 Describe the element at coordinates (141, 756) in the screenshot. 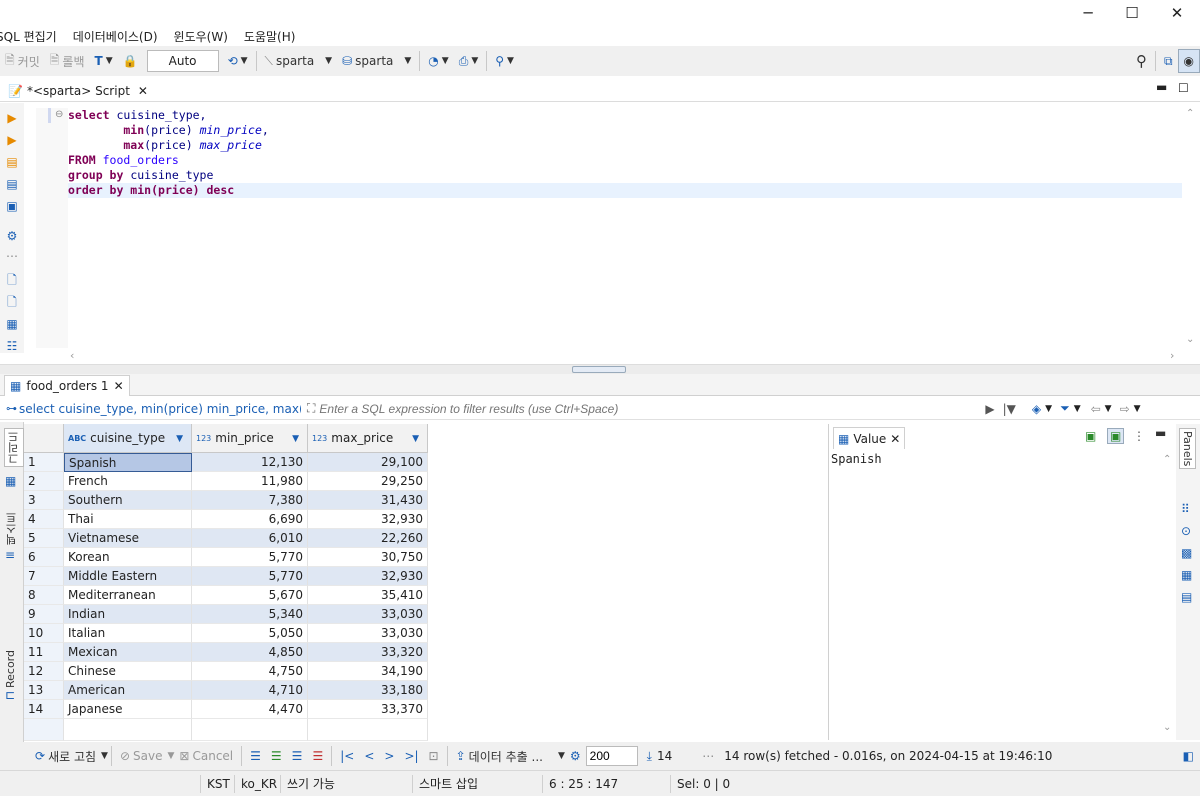

I see `save-button: ⊘ Save` at that location.